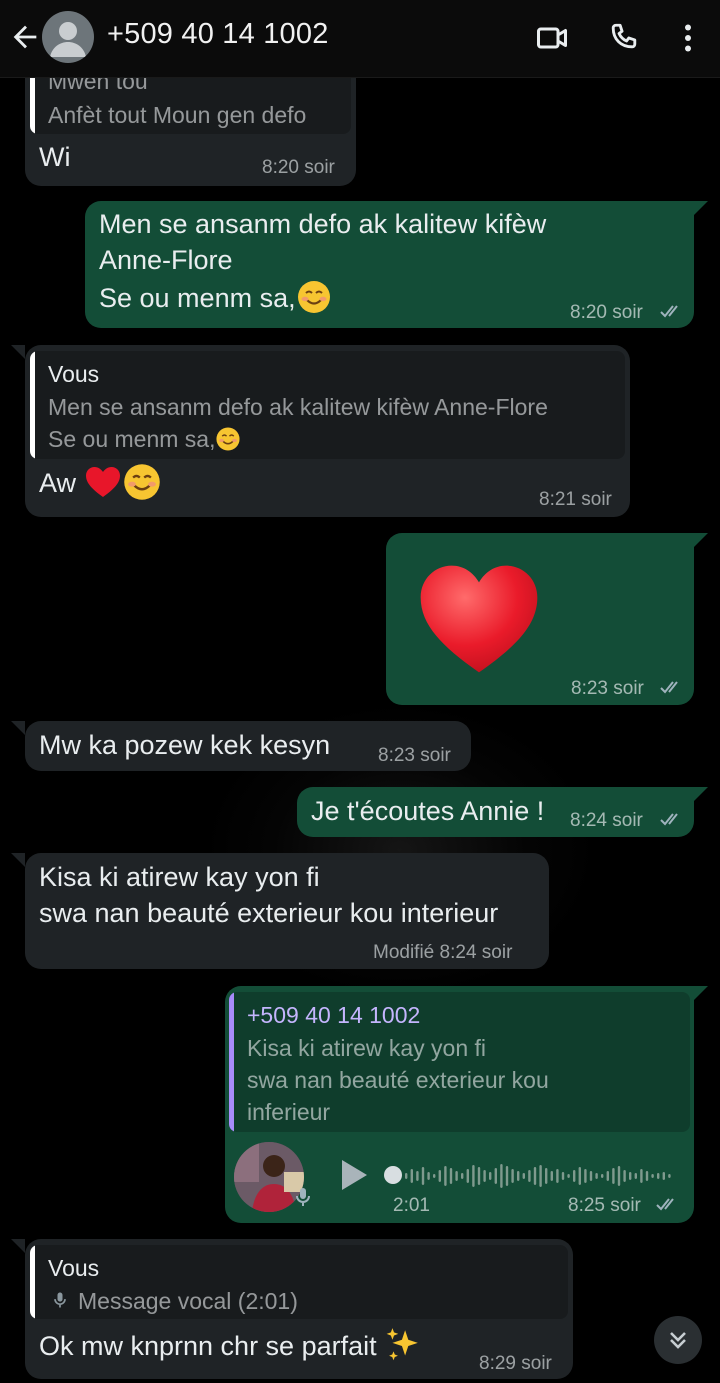  What do you see at coordinates (352, 1175) in the screenshot?
I see `play-icon` at bounding box center [352, 1175].